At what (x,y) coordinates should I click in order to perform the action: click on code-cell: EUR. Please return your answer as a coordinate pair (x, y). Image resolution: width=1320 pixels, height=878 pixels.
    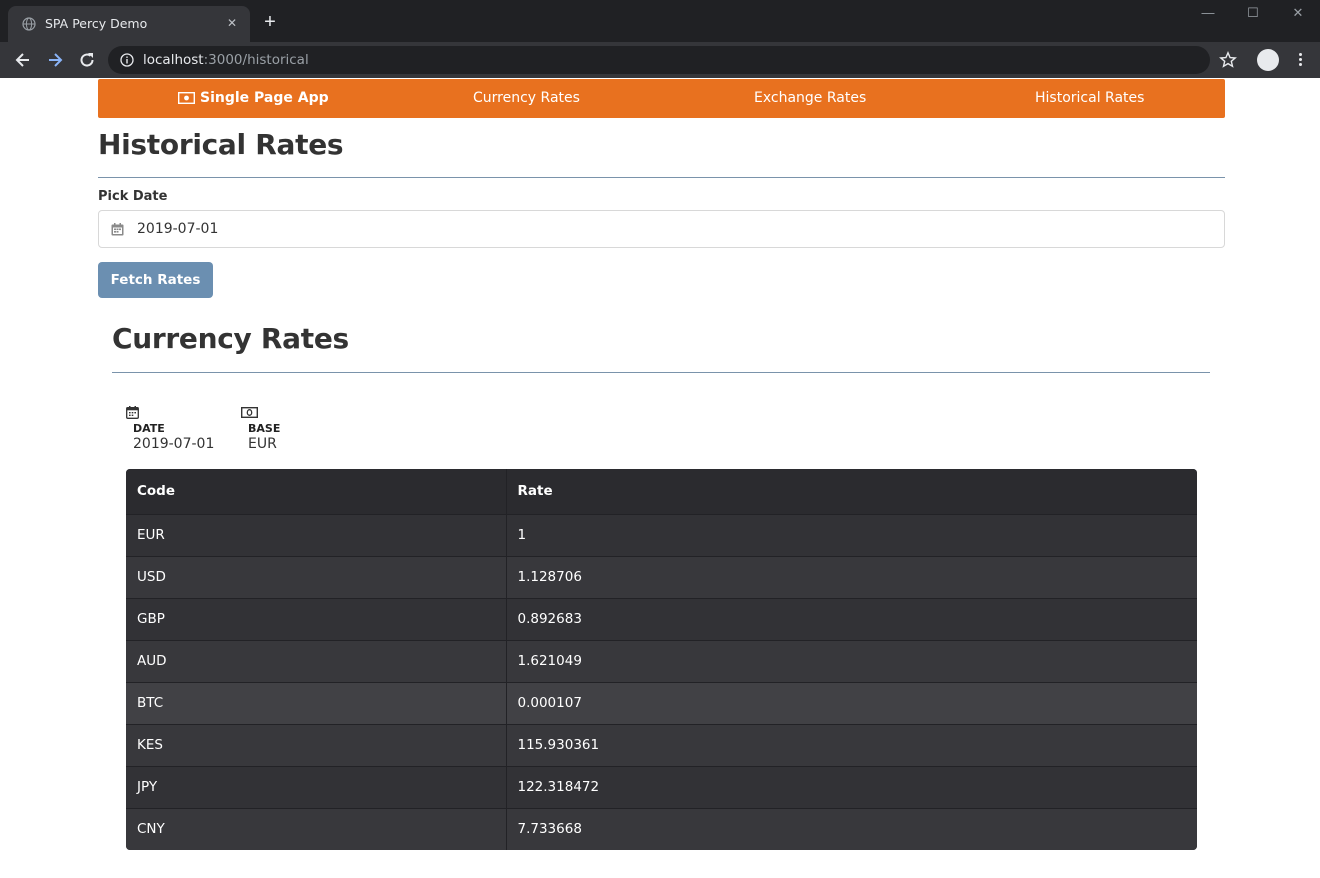
    Looking at the image, I should click on (316, 534).